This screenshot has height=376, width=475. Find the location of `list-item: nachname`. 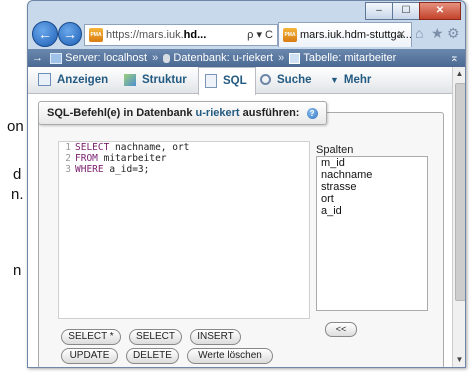

list-item: nachname is located at coordinates (372, 175).